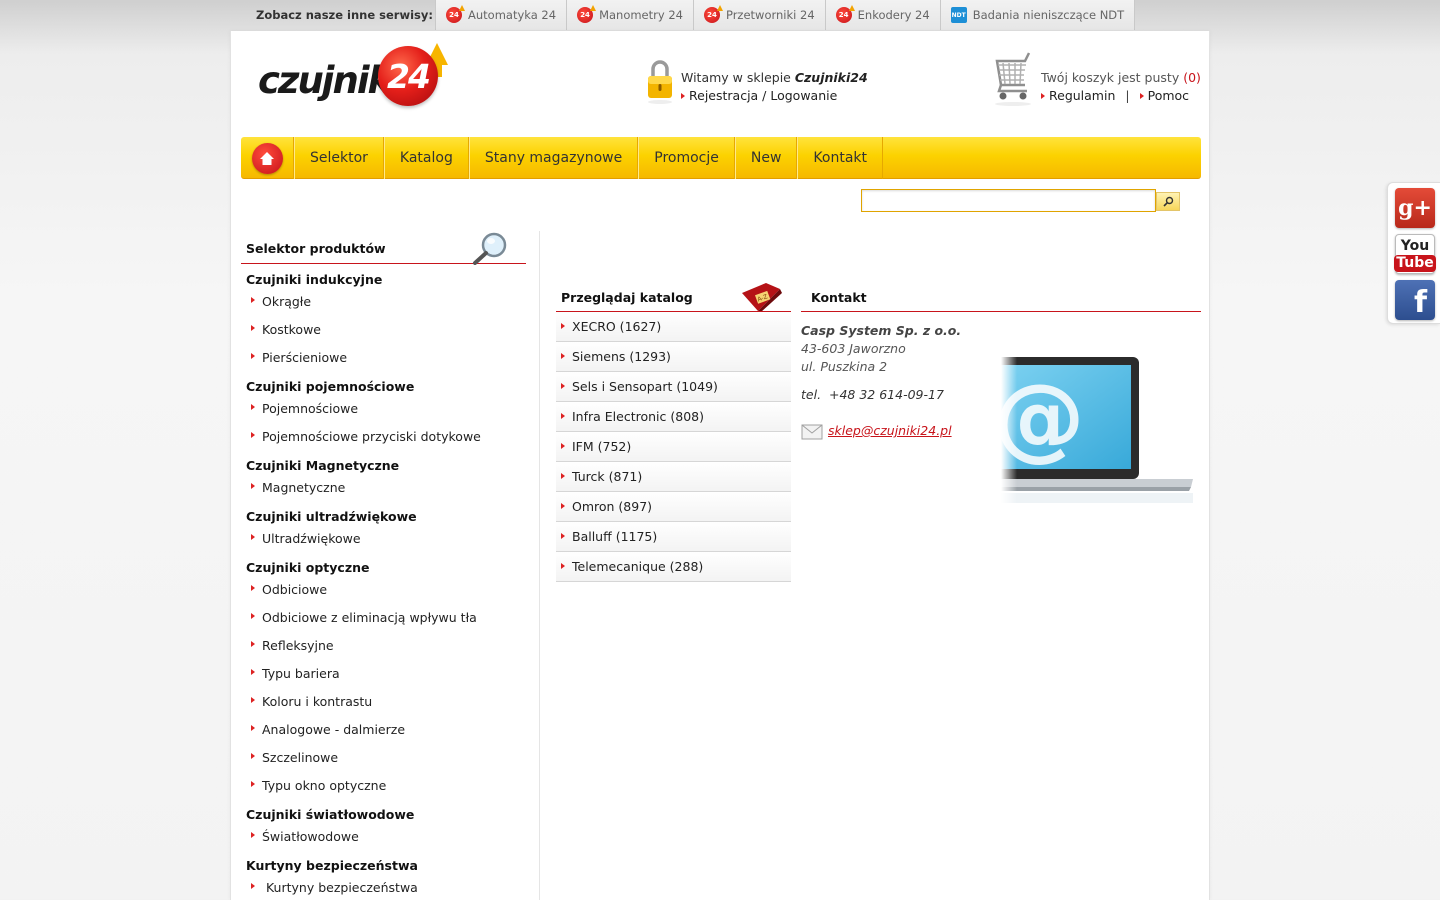 This screenshot has height=900, width=1440. I want to click on cart-status-text: Twój koszyk jest pusty, so click(1110, 77).